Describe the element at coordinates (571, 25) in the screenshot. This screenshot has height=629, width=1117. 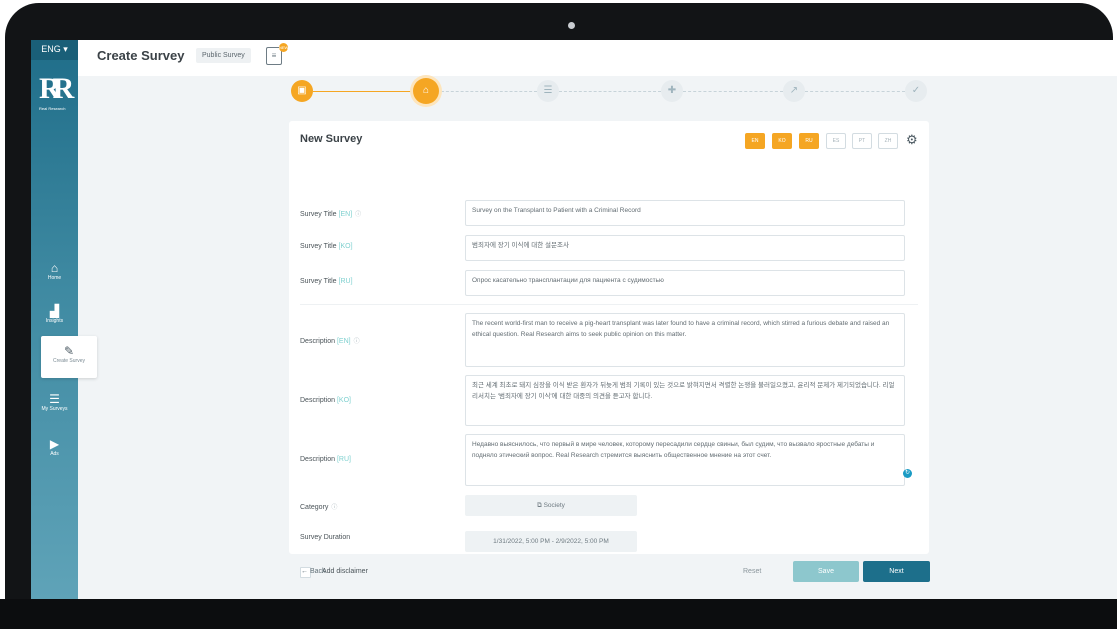
I see `camera` at that location.